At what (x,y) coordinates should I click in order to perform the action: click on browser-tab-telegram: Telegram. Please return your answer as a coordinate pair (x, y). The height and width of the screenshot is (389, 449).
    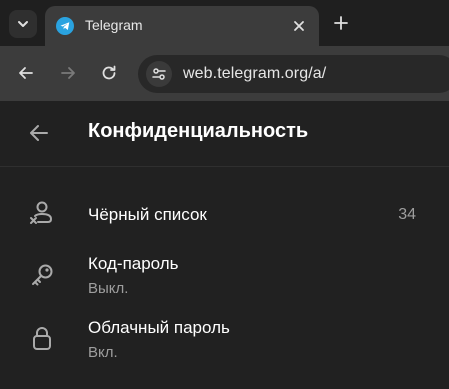
    Looking at the image, I should click on (182, 26).